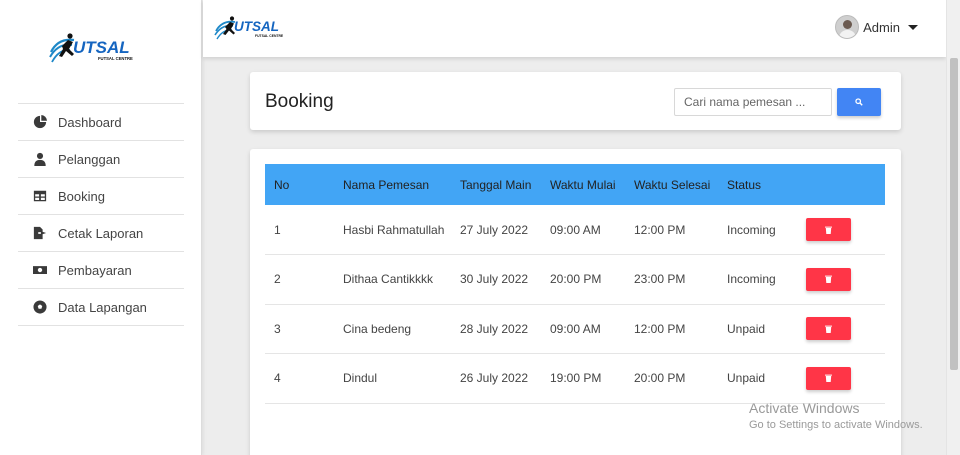 The width and height of the screenshot is (960, 455). I want to click on search-button, so click(859, 102).